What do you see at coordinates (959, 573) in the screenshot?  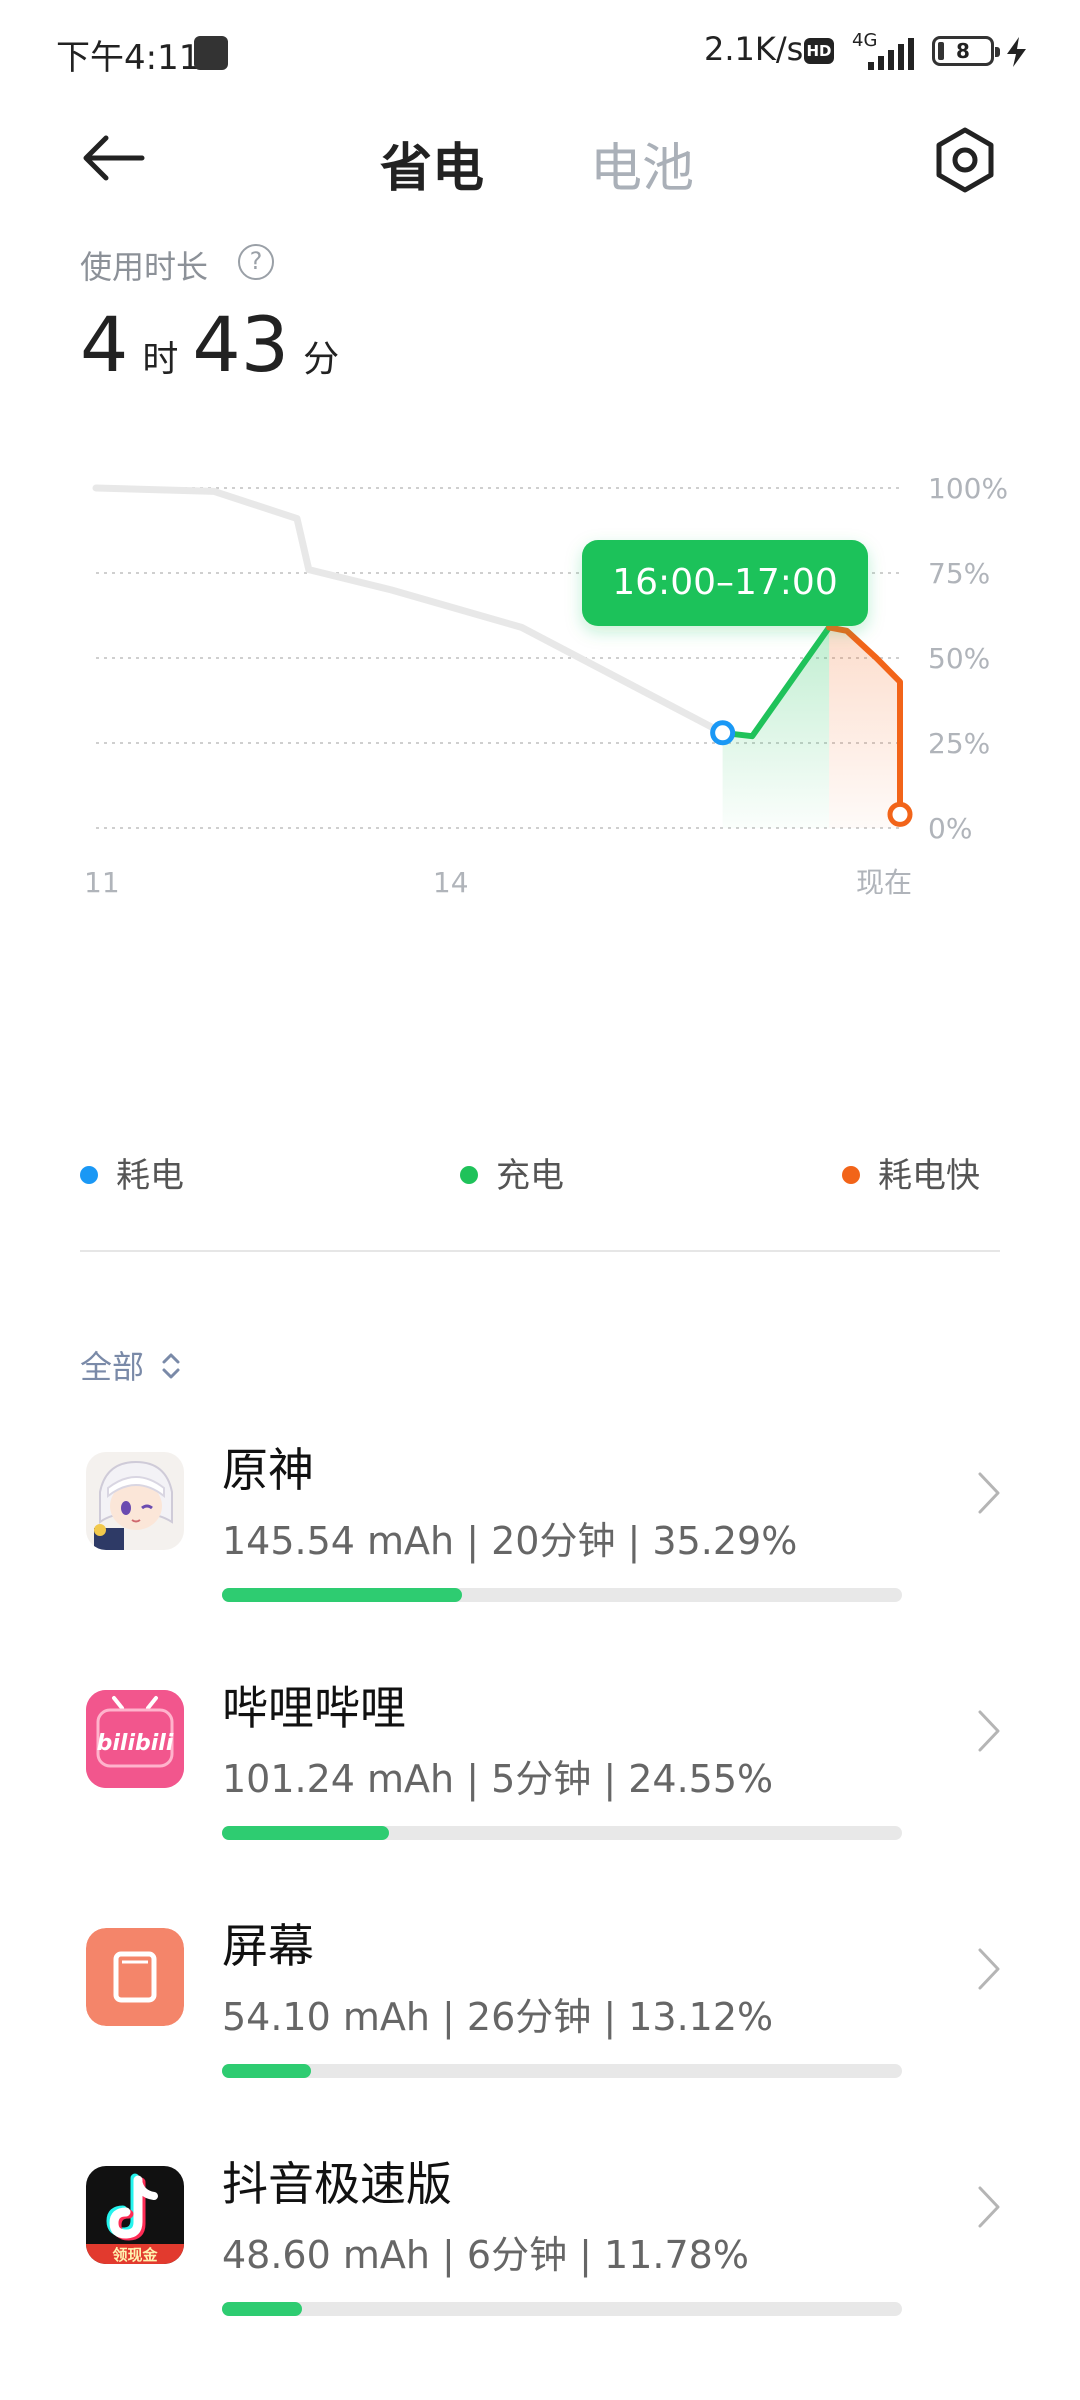 I see `y-tick-label: 75%` at bounding box center [959, 573].